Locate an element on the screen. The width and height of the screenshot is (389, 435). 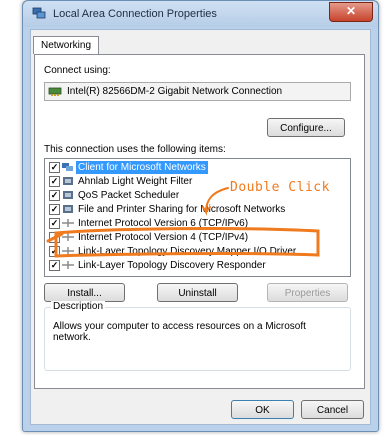
annotation-arrow is located at coordinates (215, 201).